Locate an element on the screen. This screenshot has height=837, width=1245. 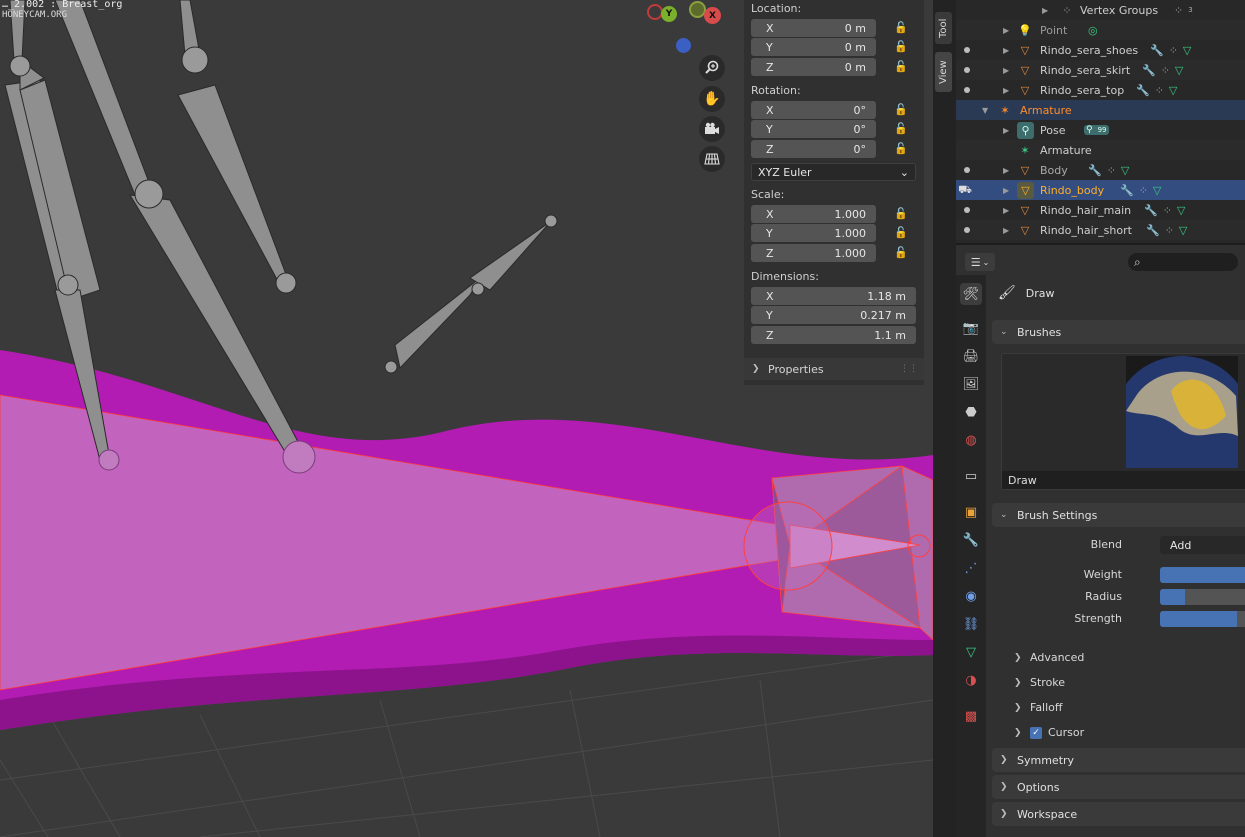
brush-preview: Draw is located at coordinates (1123, 421).